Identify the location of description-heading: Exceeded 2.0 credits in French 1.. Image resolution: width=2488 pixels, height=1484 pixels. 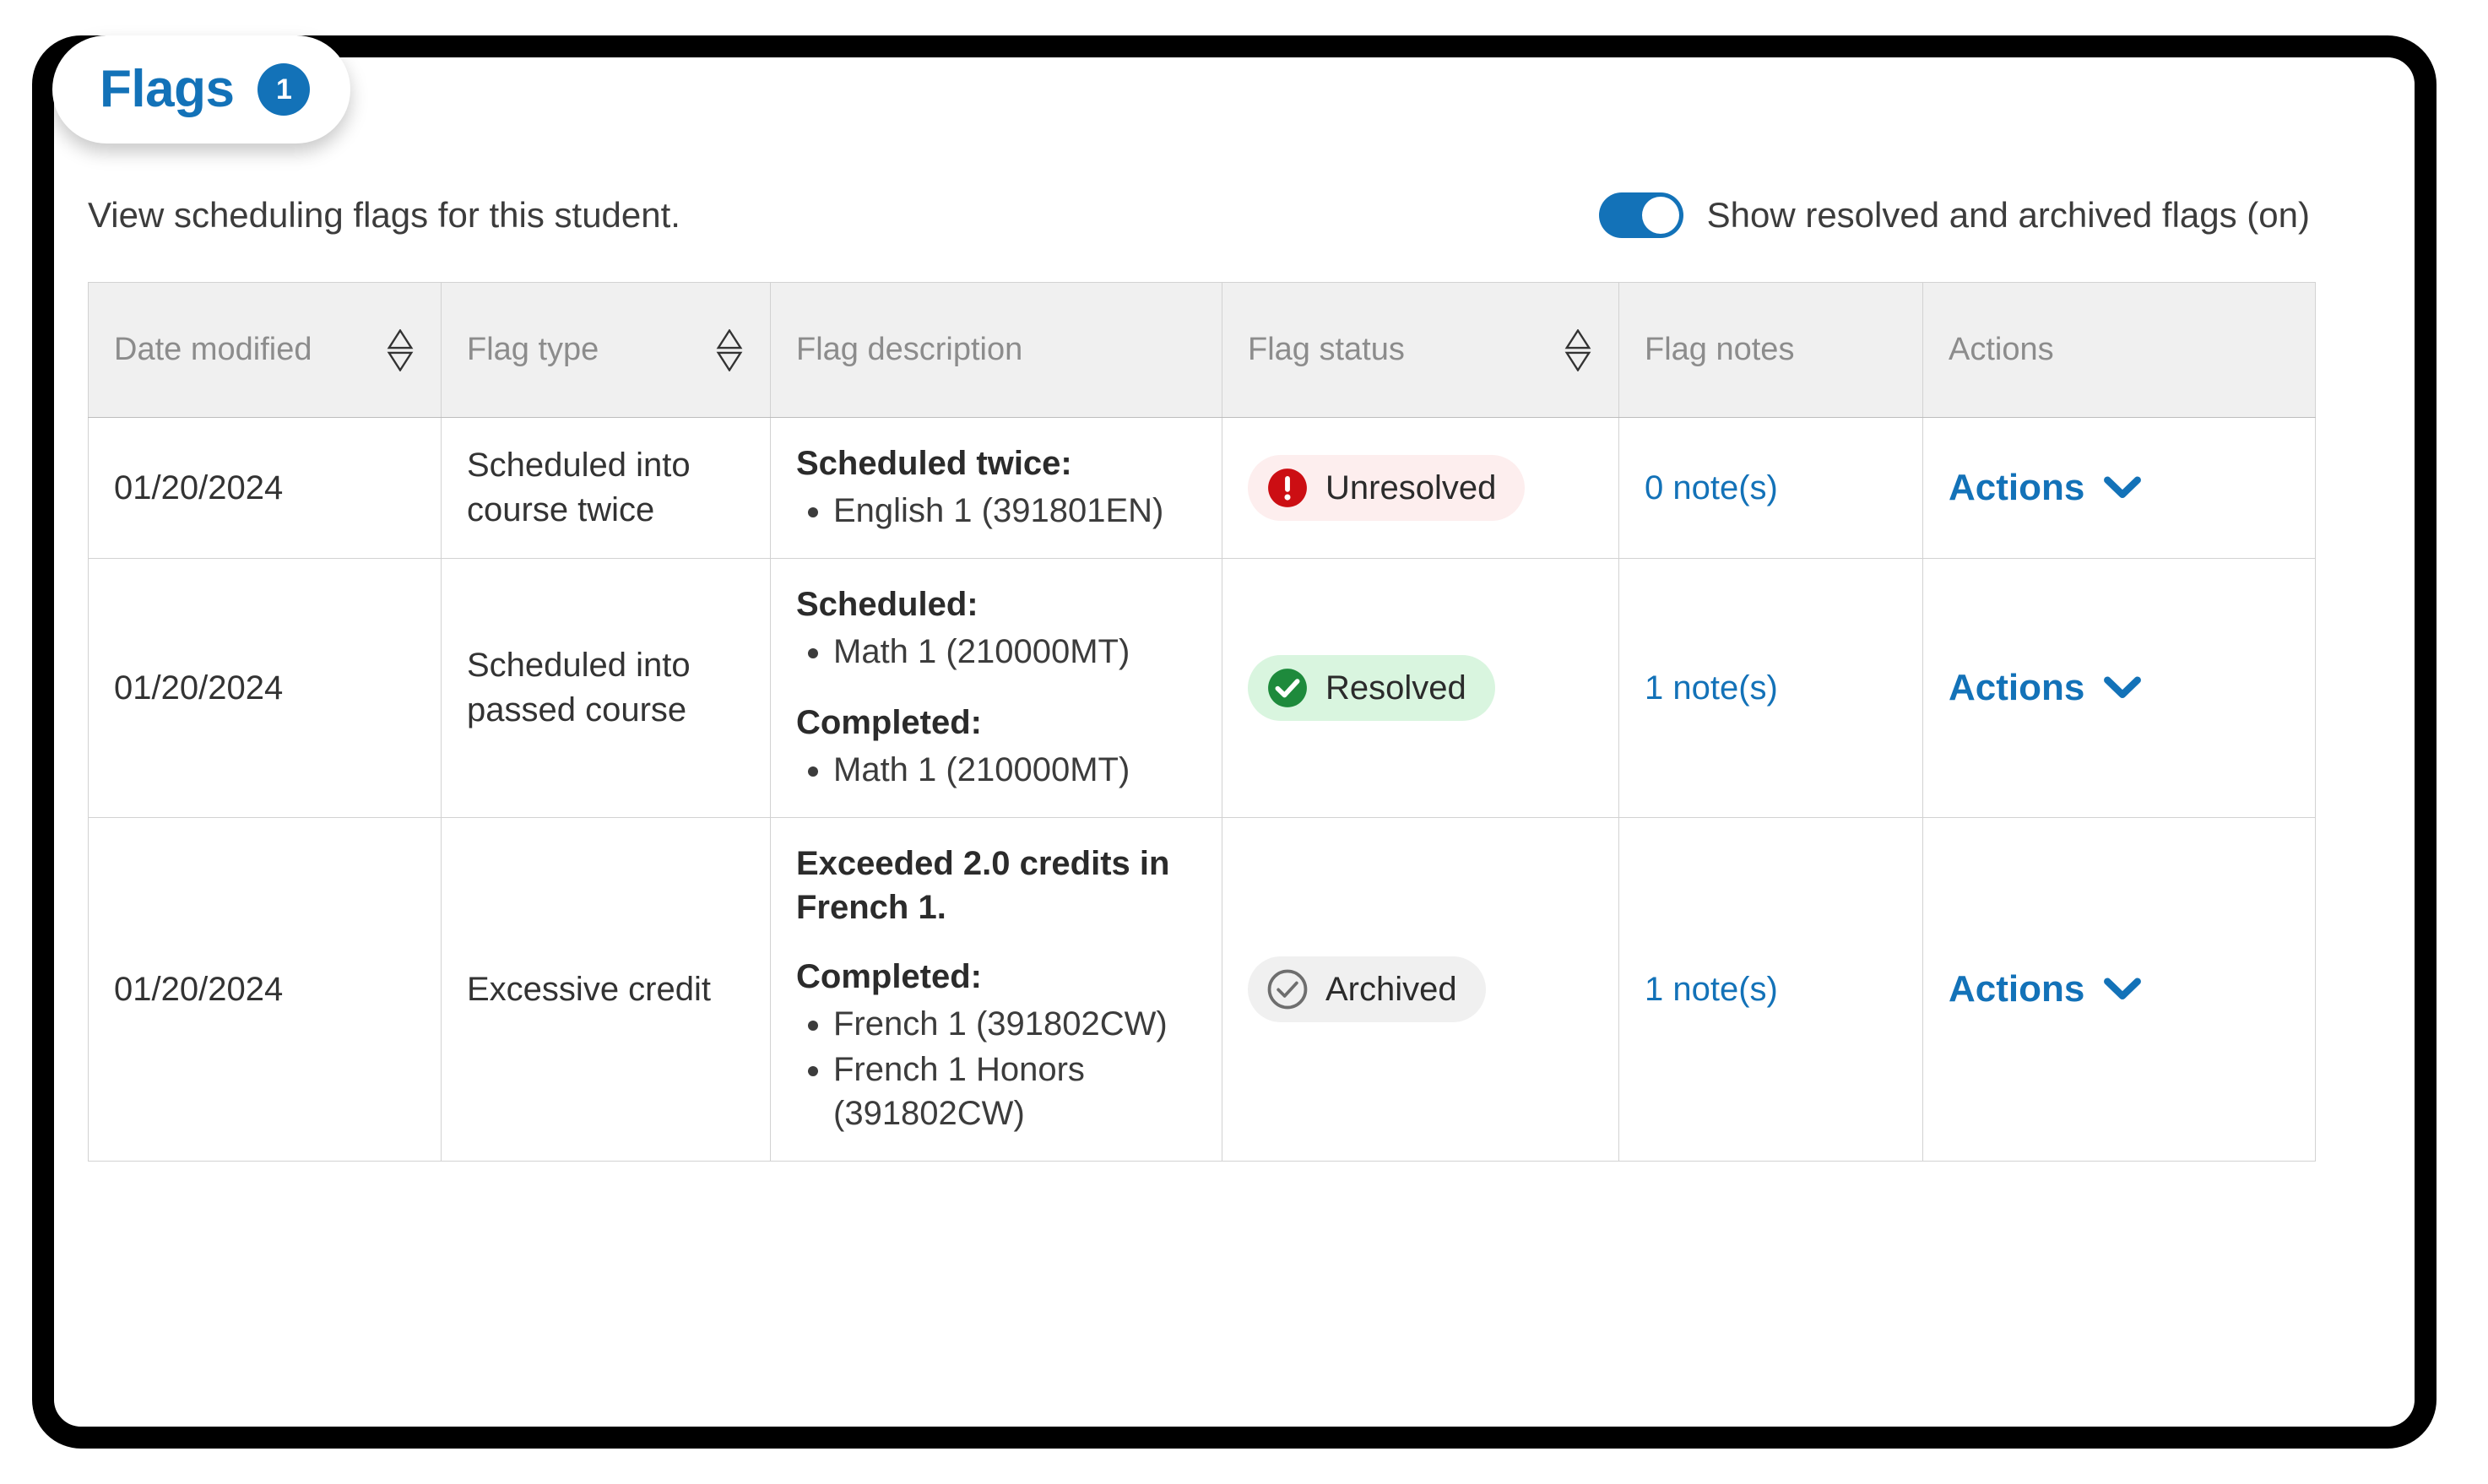
(983, 885).